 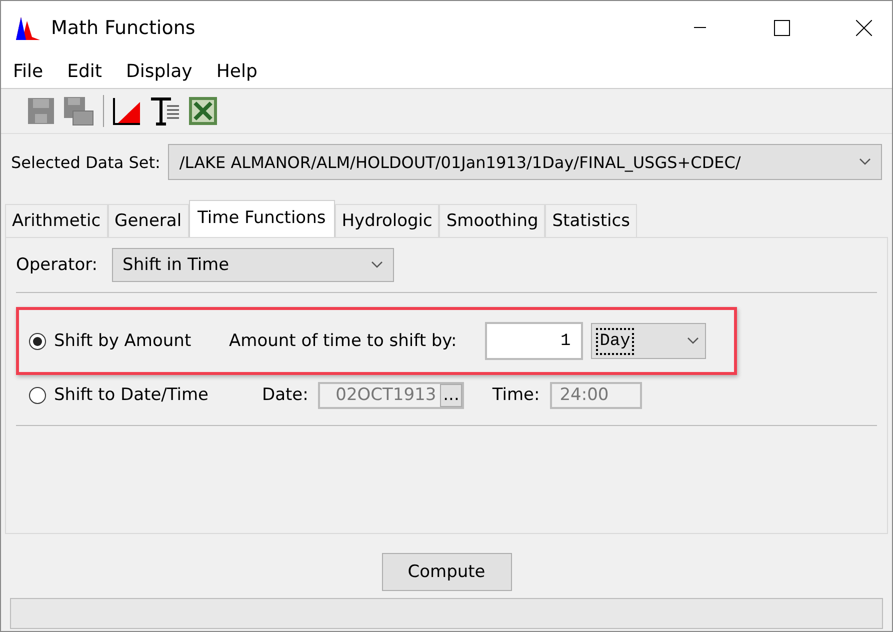 I want to click on radio-button: Shift to Date/Time, so click(x=129, y=395).